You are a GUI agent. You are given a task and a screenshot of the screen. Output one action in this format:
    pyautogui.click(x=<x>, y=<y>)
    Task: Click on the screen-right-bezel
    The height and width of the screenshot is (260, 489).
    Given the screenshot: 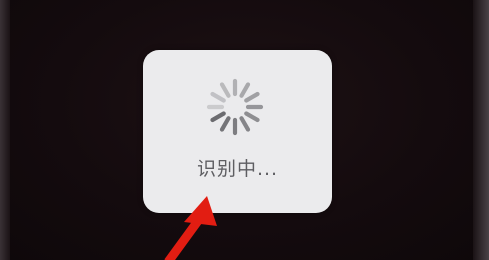 What is the action you would take?
    pyautogui.click(x=481, y=130)
    